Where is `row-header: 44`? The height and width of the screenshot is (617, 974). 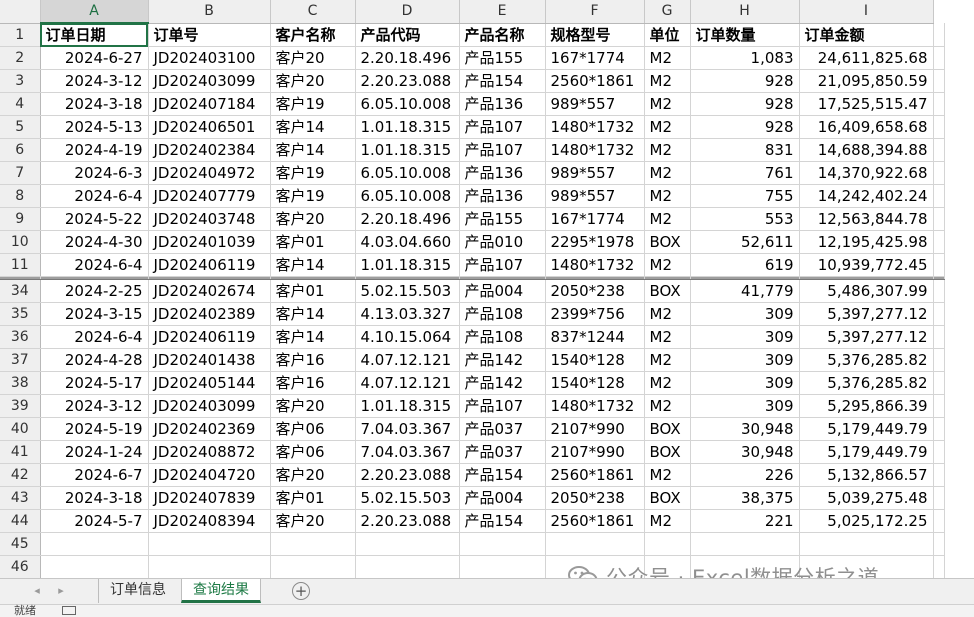
row-header: 44 is located at coordinates (20, 521).